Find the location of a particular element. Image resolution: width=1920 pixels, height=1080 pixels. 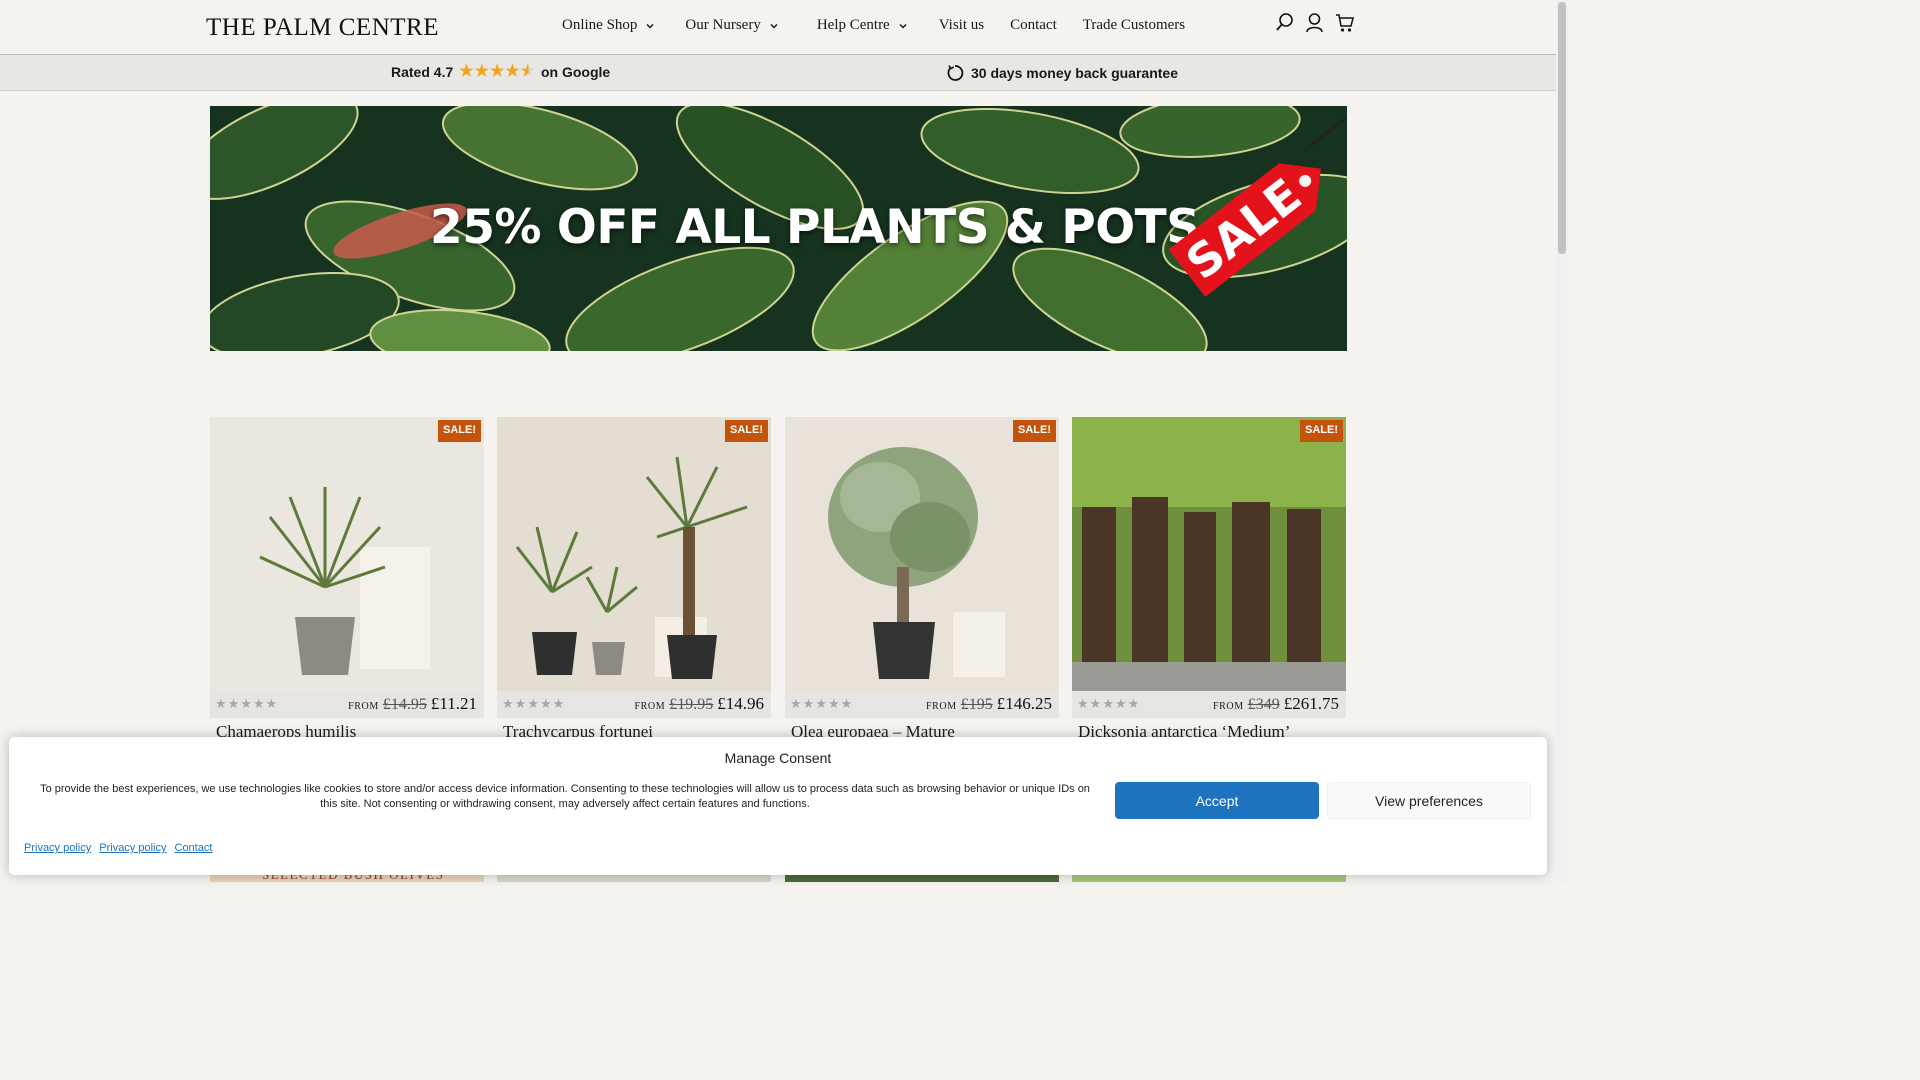

nav-contact: Contact is located at coordinates (1033, 25).